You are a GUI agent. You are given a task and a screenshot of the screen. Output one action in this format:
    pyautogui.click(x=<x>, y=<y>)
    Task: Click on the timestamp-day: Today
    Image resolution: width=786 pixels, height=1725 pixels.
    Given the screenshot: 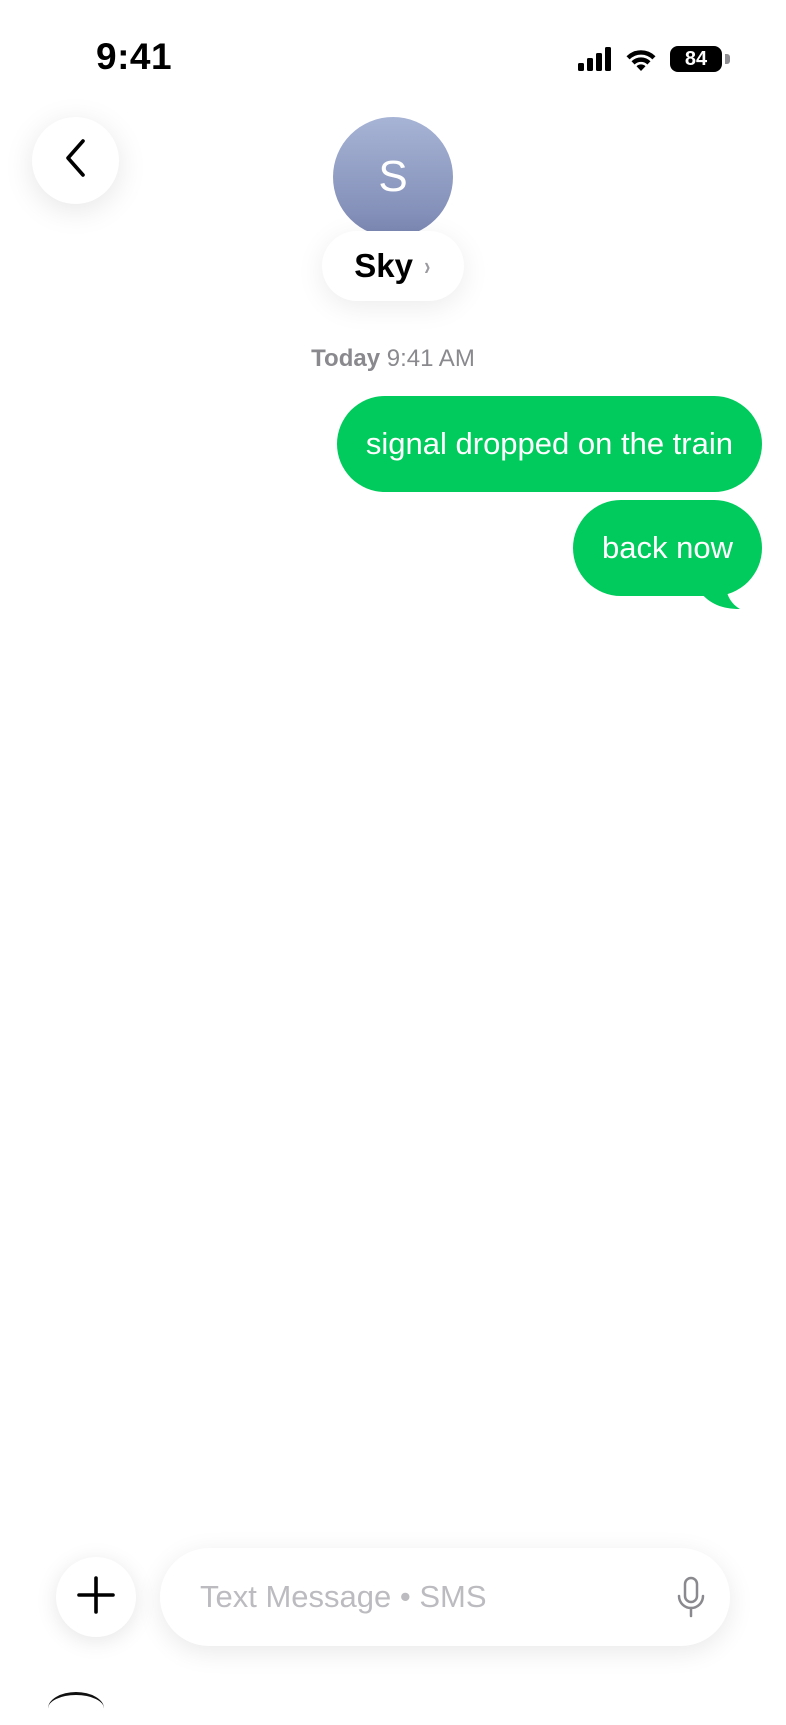 What is the action you would take?
    pyautogui.click(x=346, y=358)
    